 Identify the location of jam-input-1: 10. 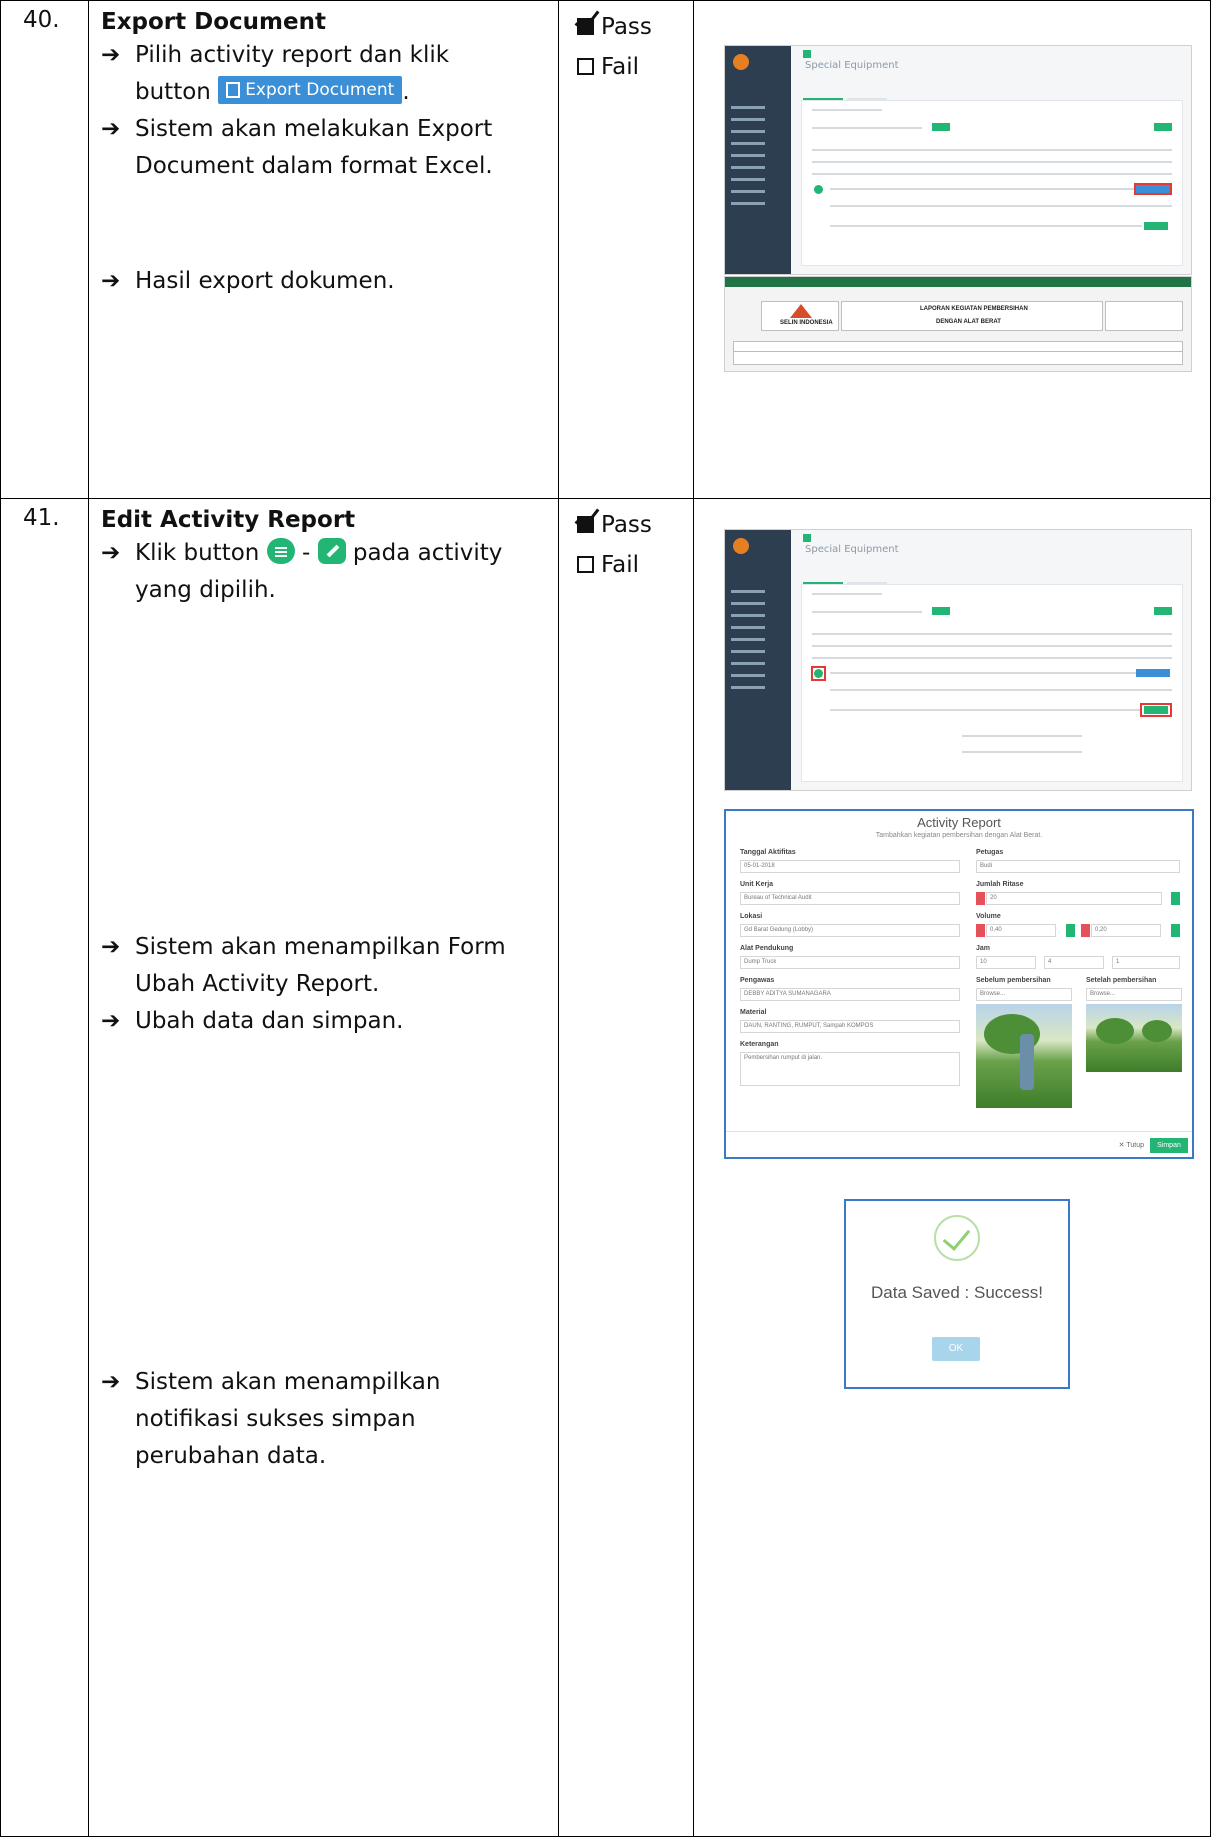
(1006, 962).